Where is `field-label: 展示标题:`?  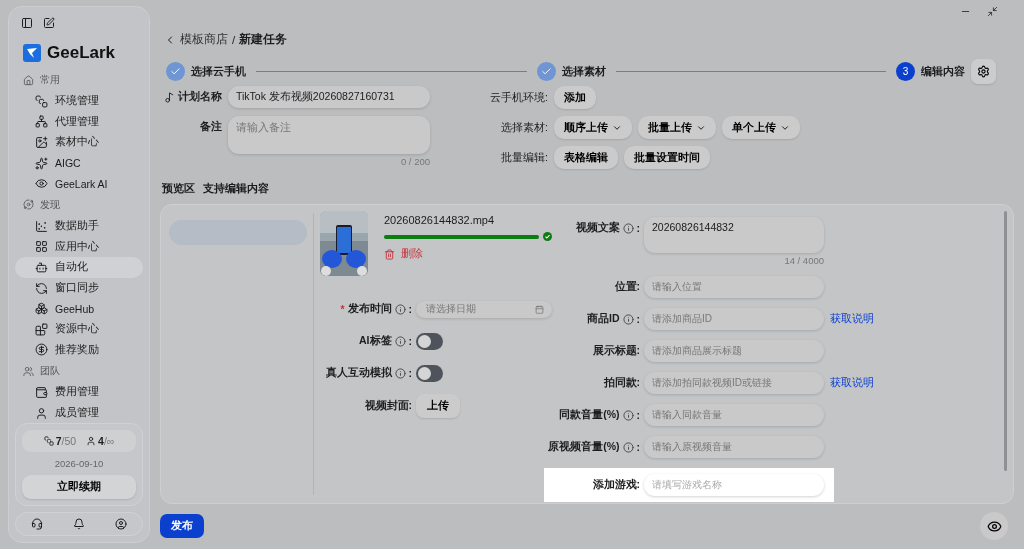 field-label: 展示标题: is located at coordinates (616, 351).